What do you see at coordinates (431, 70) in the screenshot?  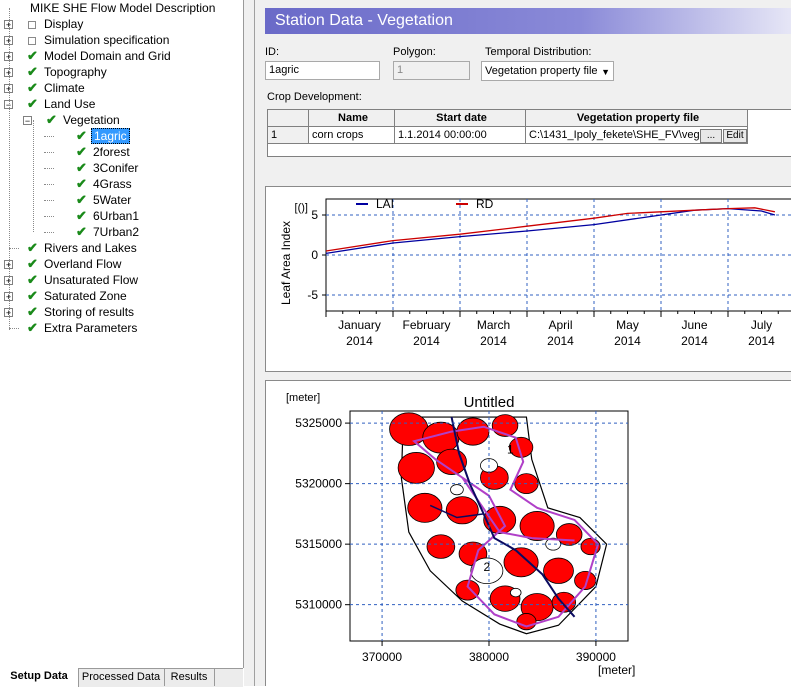 I see `polygon-field: 1` at bounding box center [431, 70].